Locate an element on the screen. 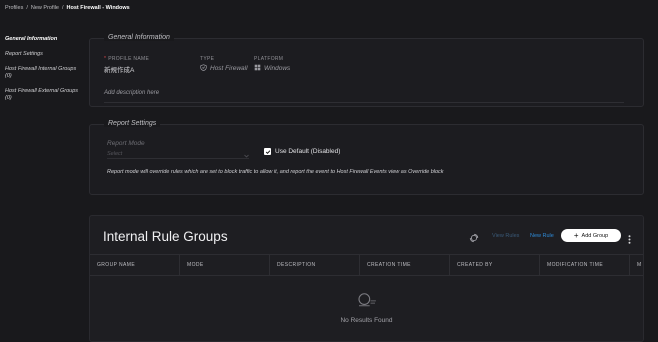  type-label: TYPE is located at coordinates (207, 59).